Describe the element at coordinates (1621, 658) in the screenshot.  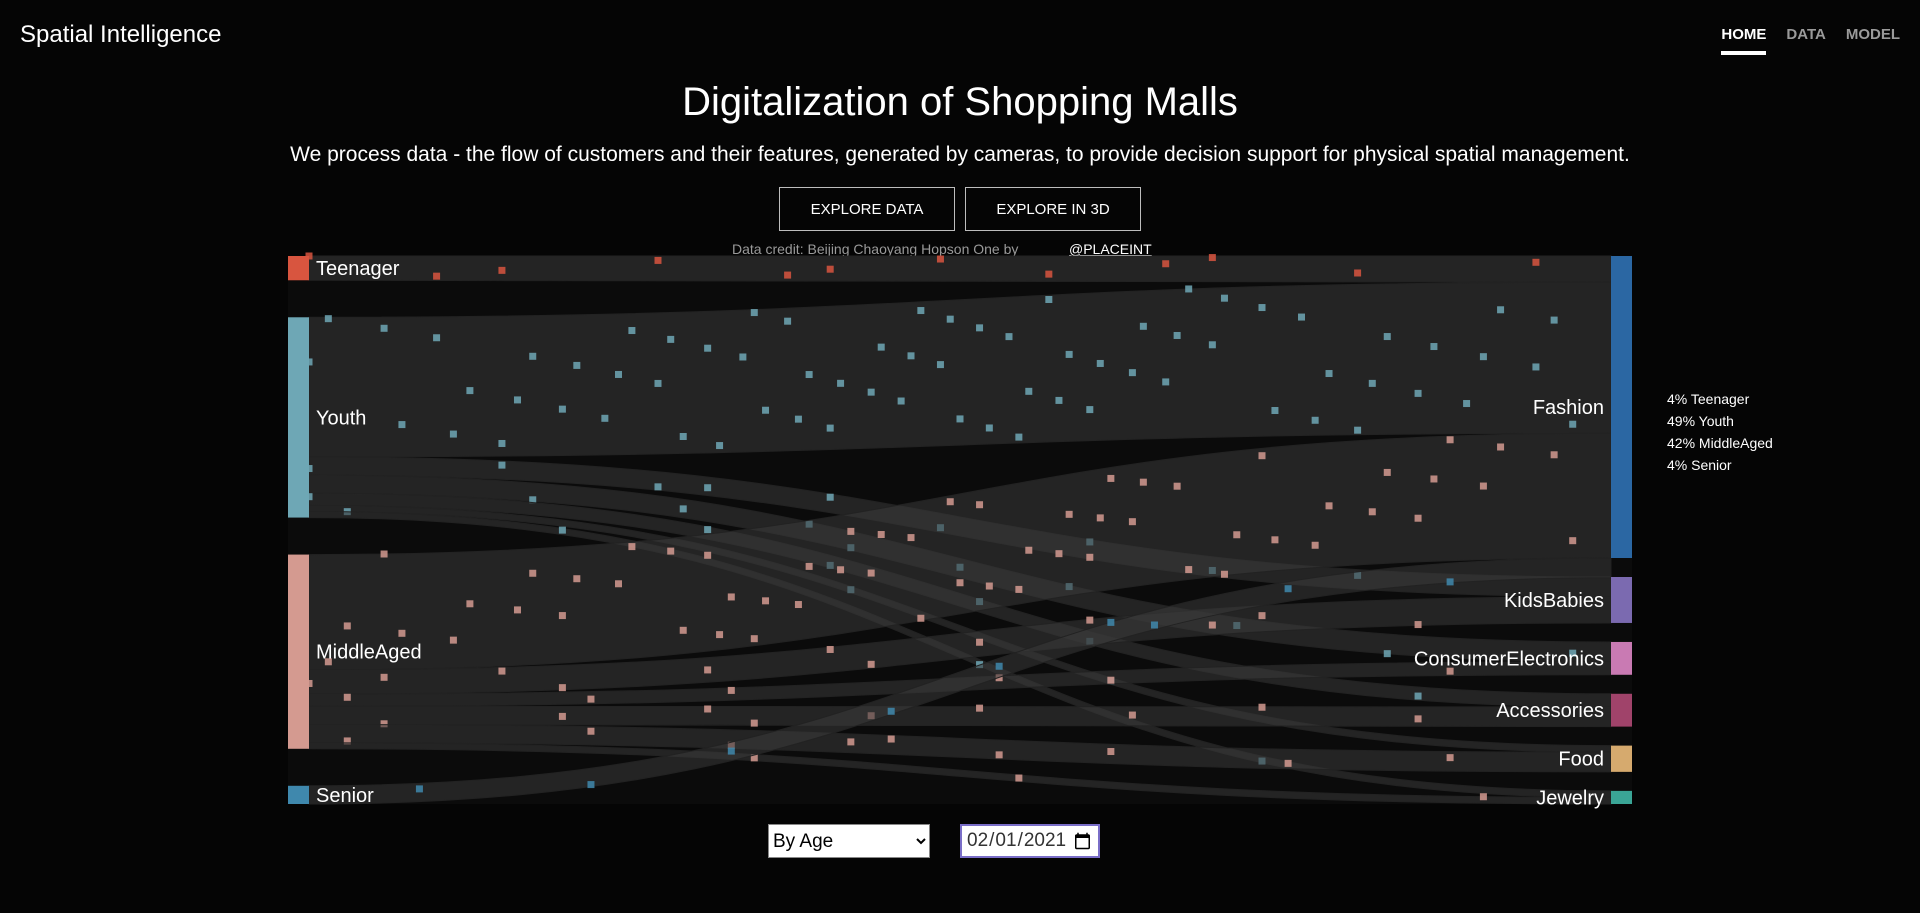
I see `target-node-consumerelectronics` at that location.